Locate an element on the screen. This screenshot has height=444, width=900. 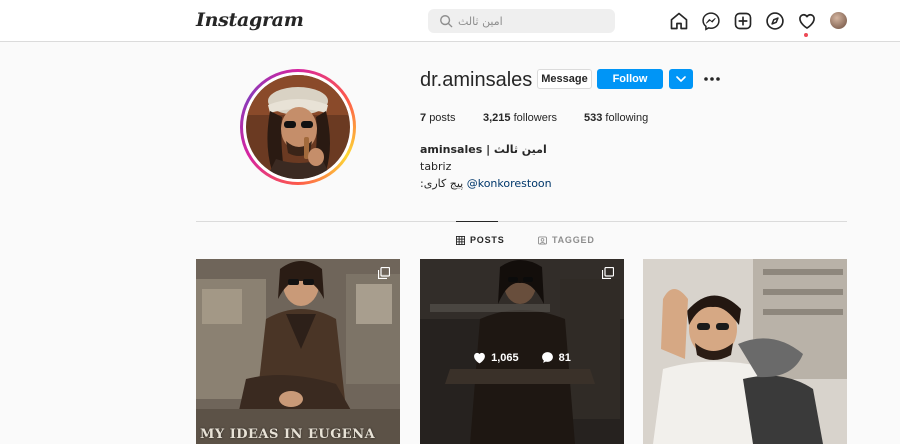
tab-tagged: TAGGED is located at coordinates (566, 240).